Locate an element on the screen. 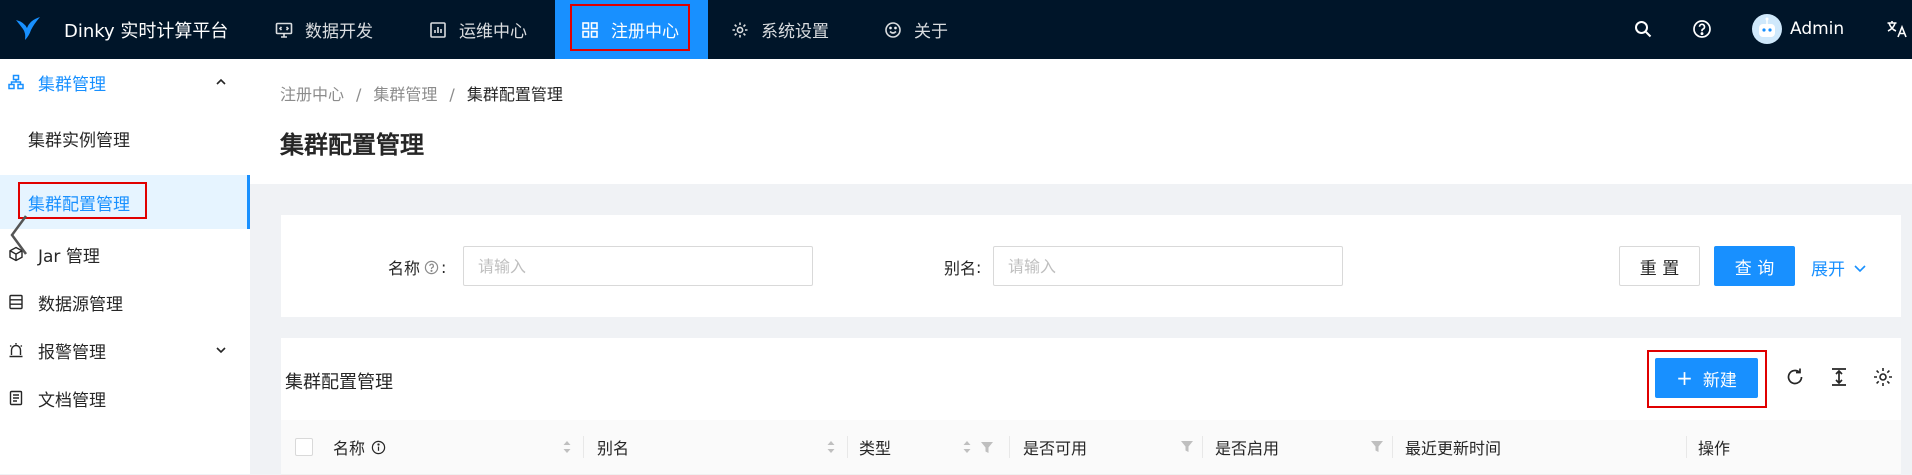 The width and height of the screenshot is (1912, 475). sidebar-item-cluster-instance: 集群实例管理 is located at coordinates (125, 138).